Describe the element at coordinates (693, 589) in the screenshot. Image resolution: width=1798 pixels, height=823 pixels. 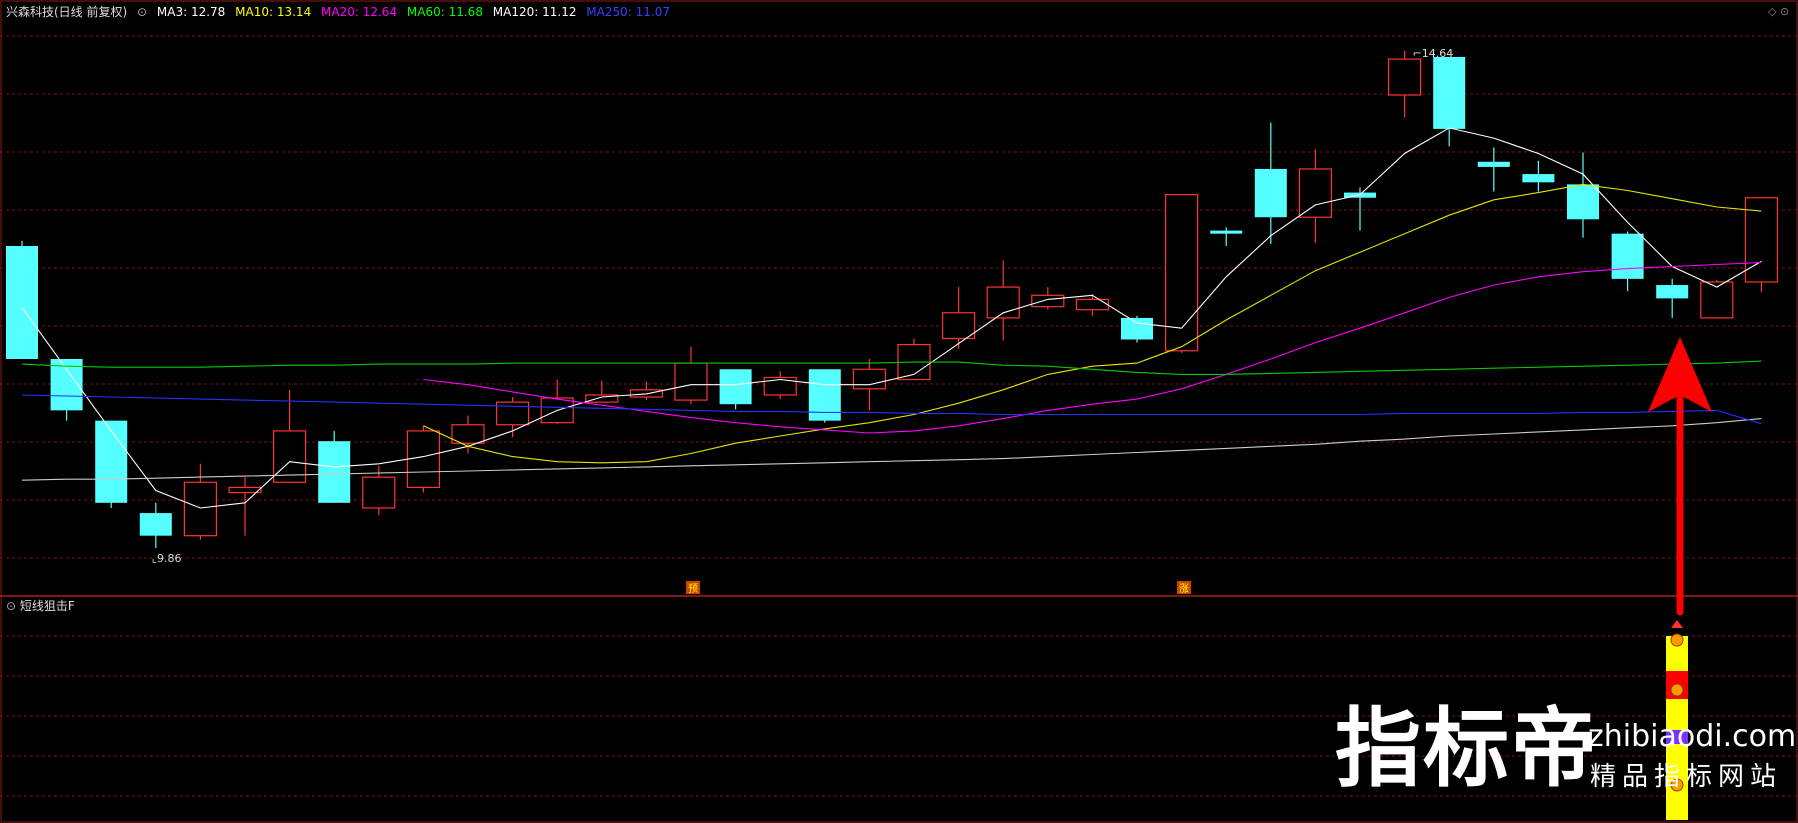
I see `signal-marker: 预` at that location.